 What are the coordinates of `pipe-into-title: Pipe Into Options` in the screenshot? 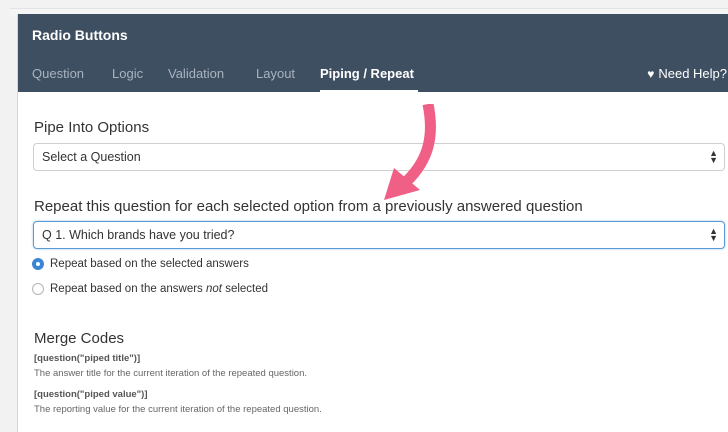 It's located at (92, 127).